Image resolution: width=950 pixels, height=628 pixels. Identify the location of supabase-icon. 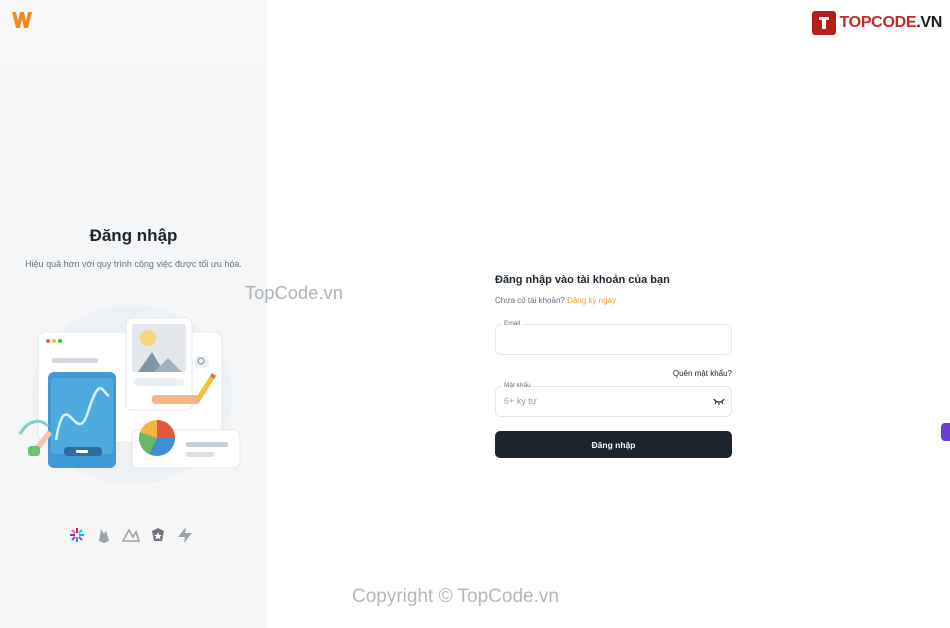
(185, 535).